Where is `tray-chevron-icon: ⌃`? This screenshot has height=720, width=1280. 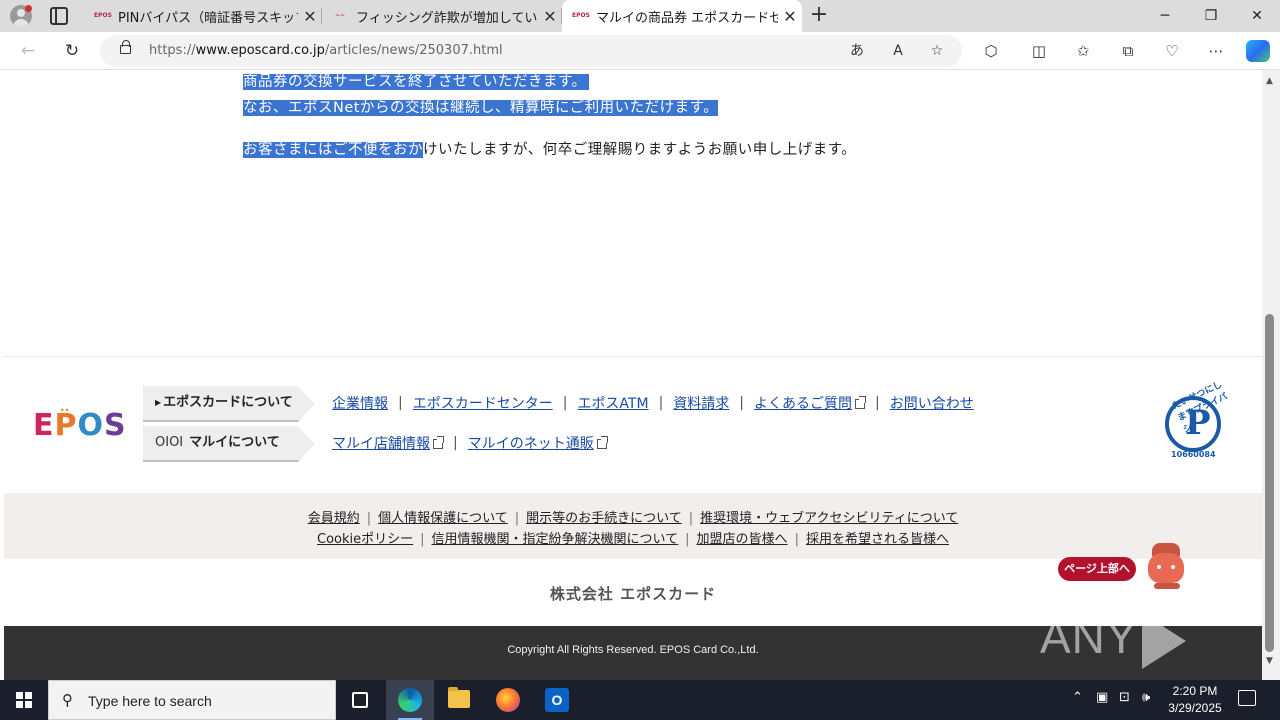
tray-chevron-icon: ⌃ is located at coordinates (1077, 697).